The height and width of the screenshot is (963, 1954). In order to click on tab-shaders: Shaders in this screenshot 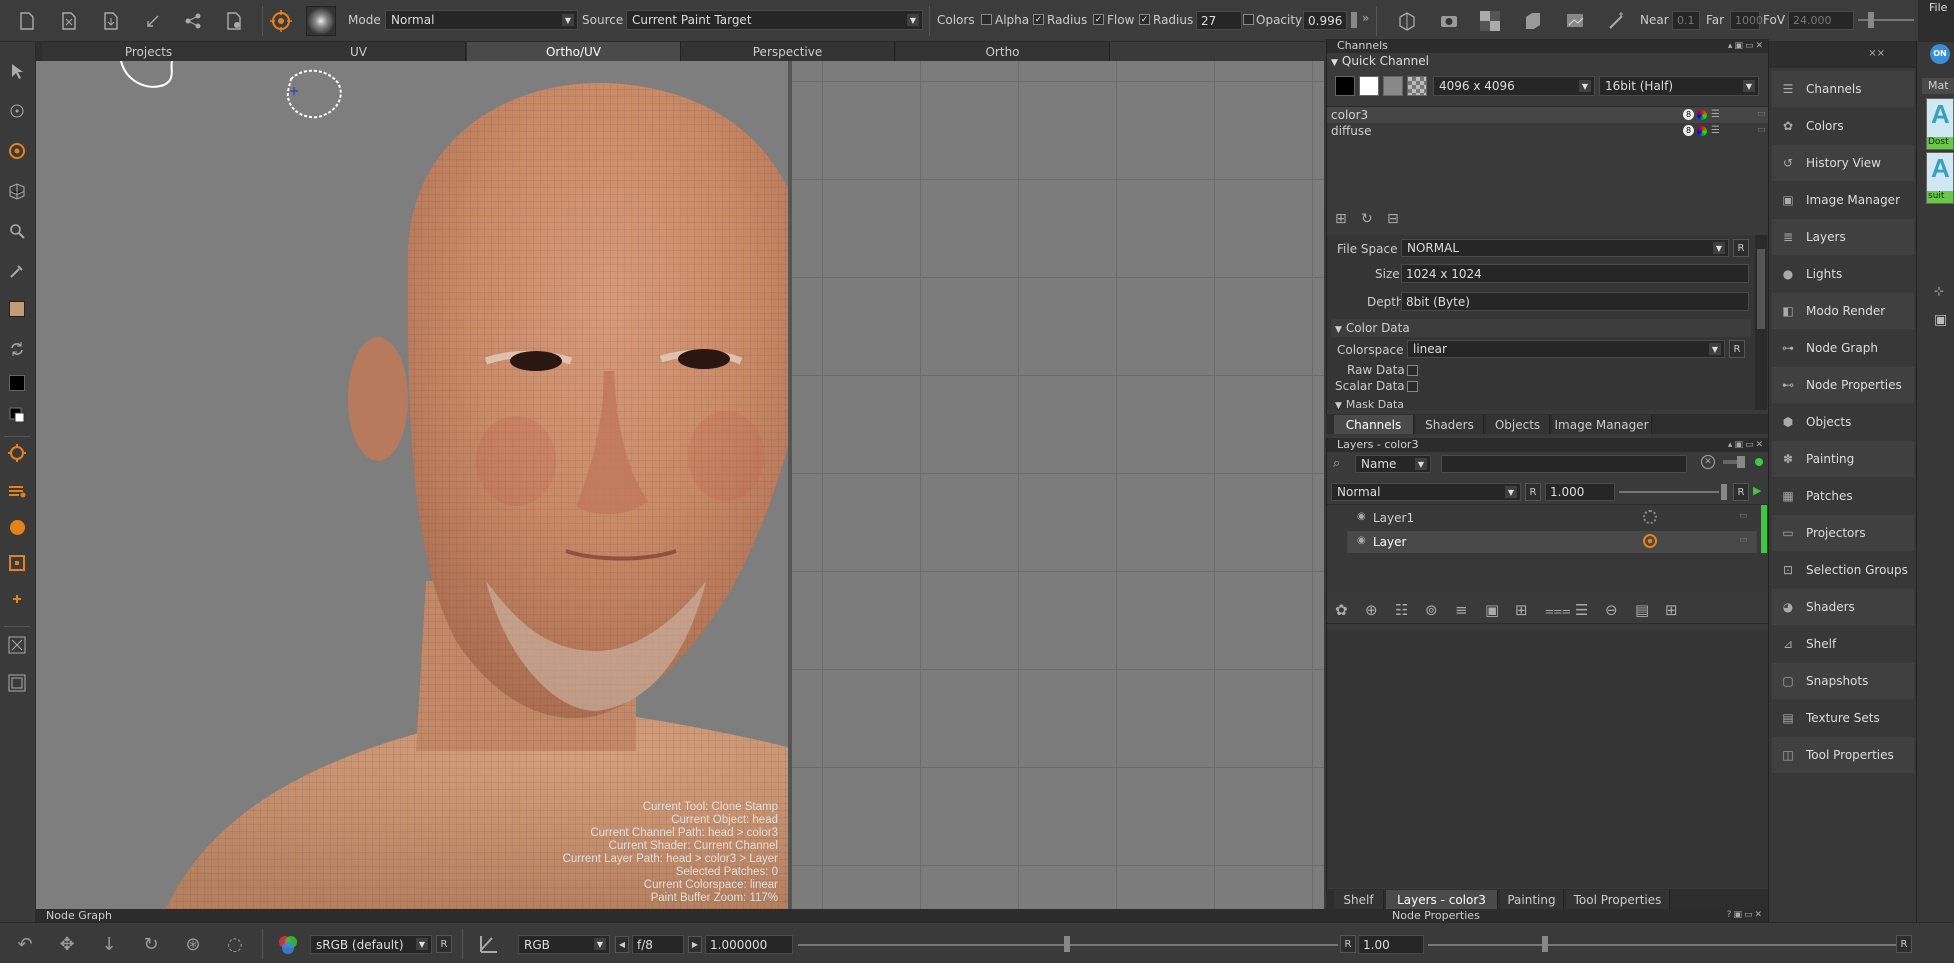, I will do `click(1450, 424)`.